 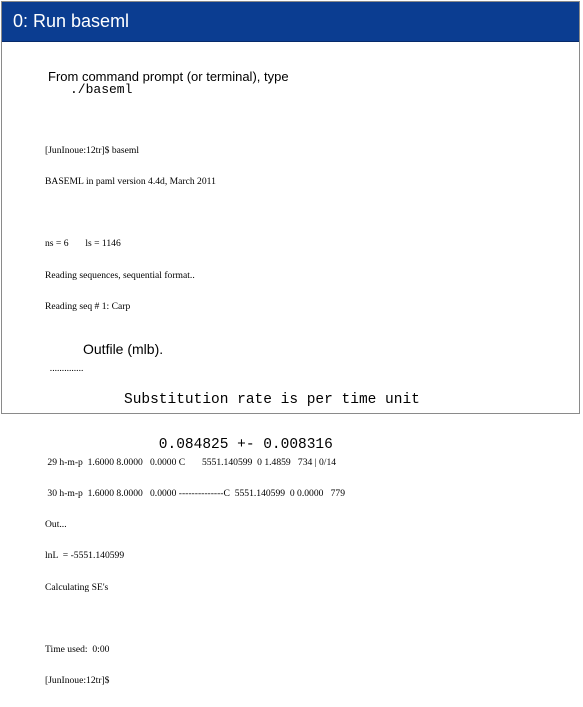 I want to click on terminal-line: lnL = -5551.140599, so click(x=85, y=556).